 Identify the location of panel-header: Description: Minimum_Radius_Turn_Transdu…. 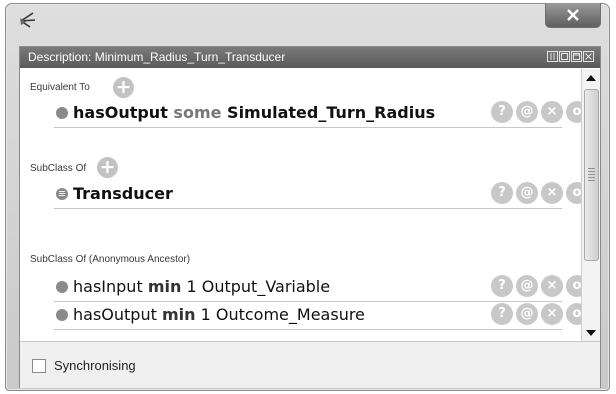
(310, 57).